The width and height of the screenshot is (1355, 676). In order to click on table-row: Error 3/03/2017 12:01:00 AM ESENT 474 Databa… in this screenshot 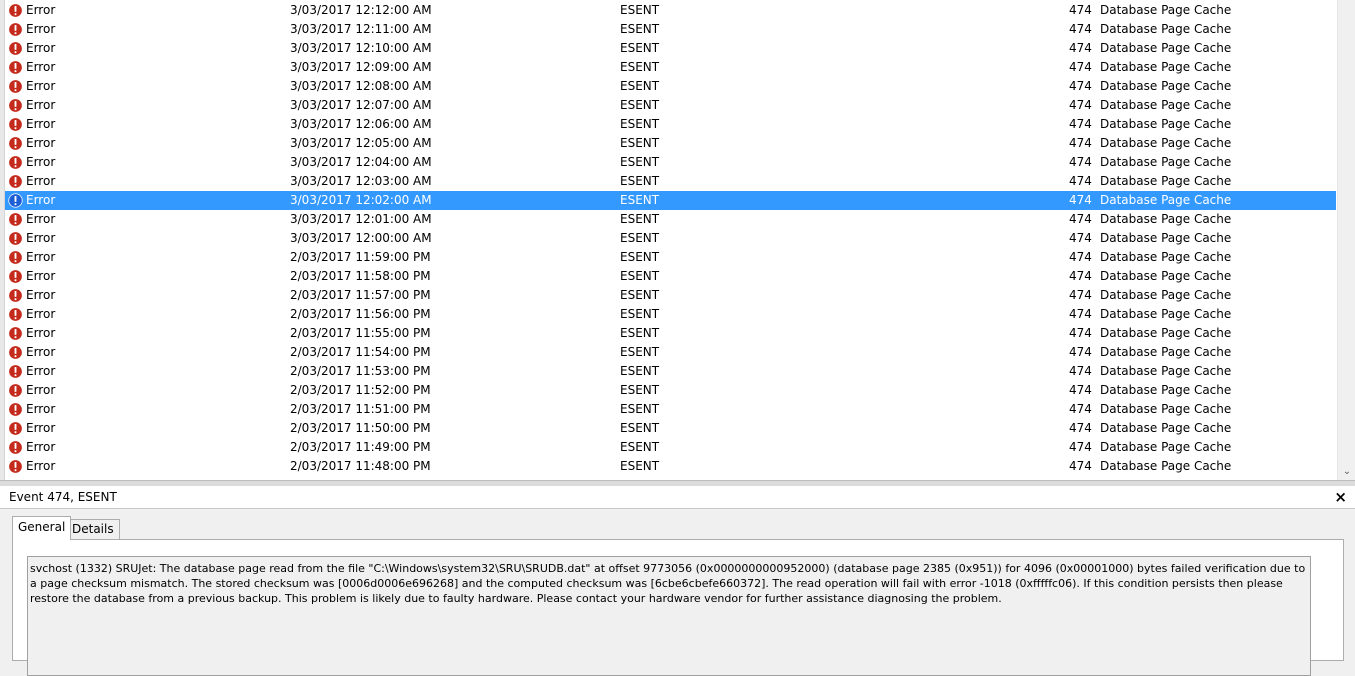, I will do `click(670, 219)`.